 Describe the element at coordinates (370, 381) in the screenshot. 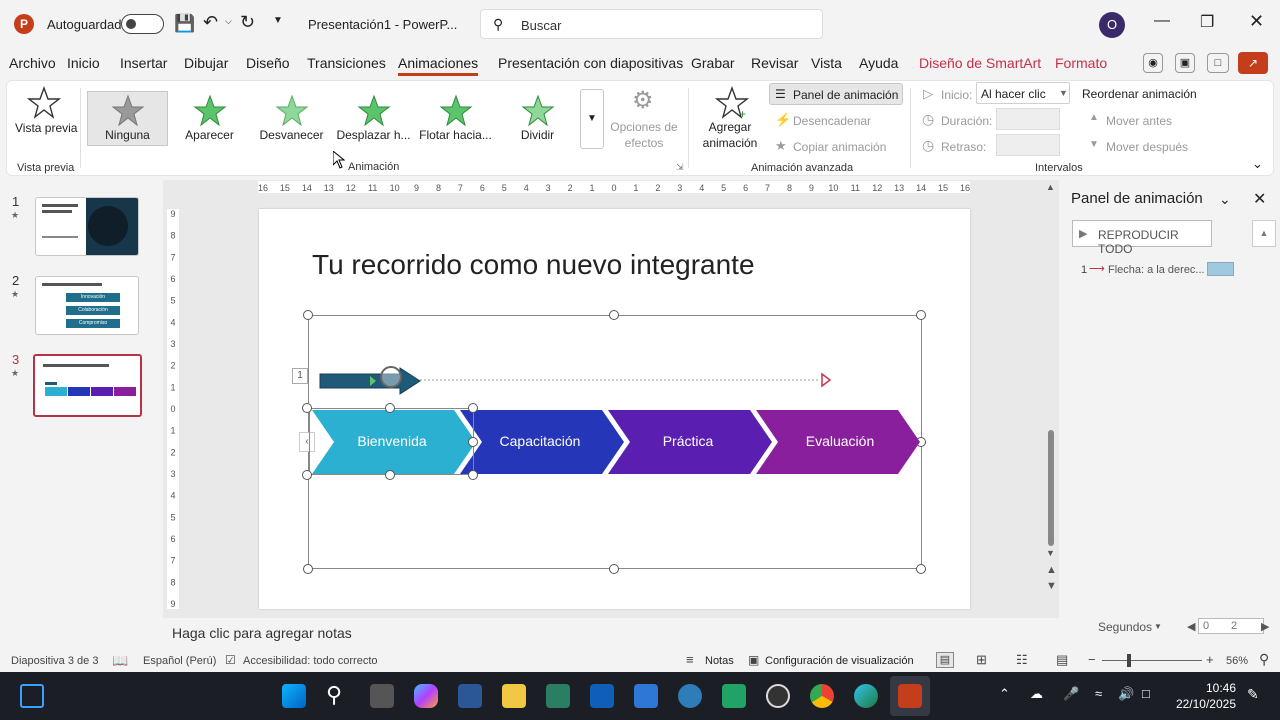

I see `right-arrow-shape` at that location.